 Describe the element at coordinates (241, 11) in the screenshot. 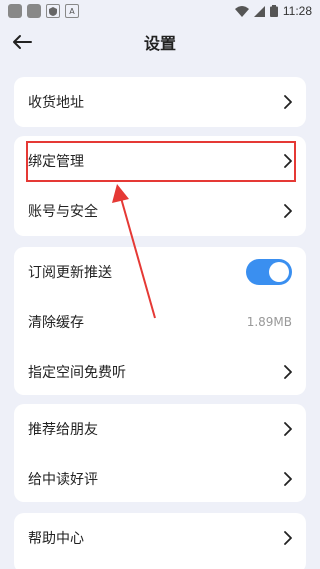

I see `wifi-icon` at that location.